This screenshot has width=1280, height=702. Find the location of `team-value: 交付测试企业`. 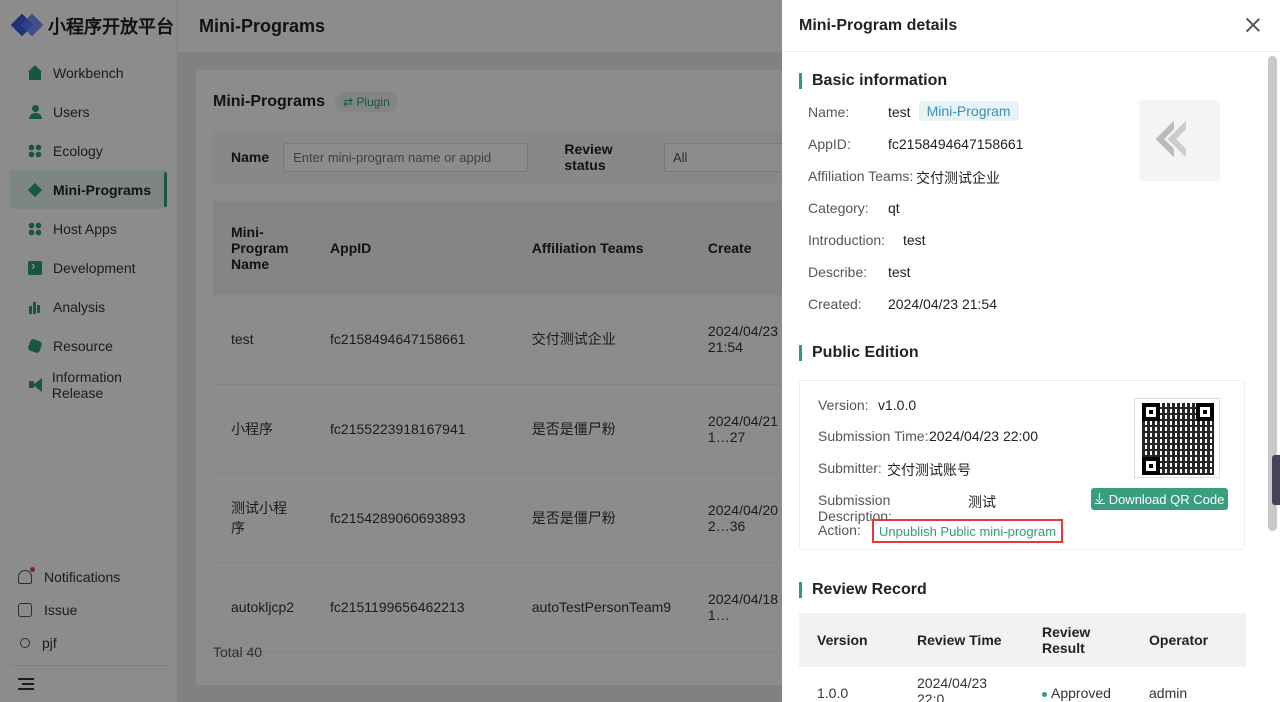

team-value: 交付测试企业 is located at coordinates (958, 178).